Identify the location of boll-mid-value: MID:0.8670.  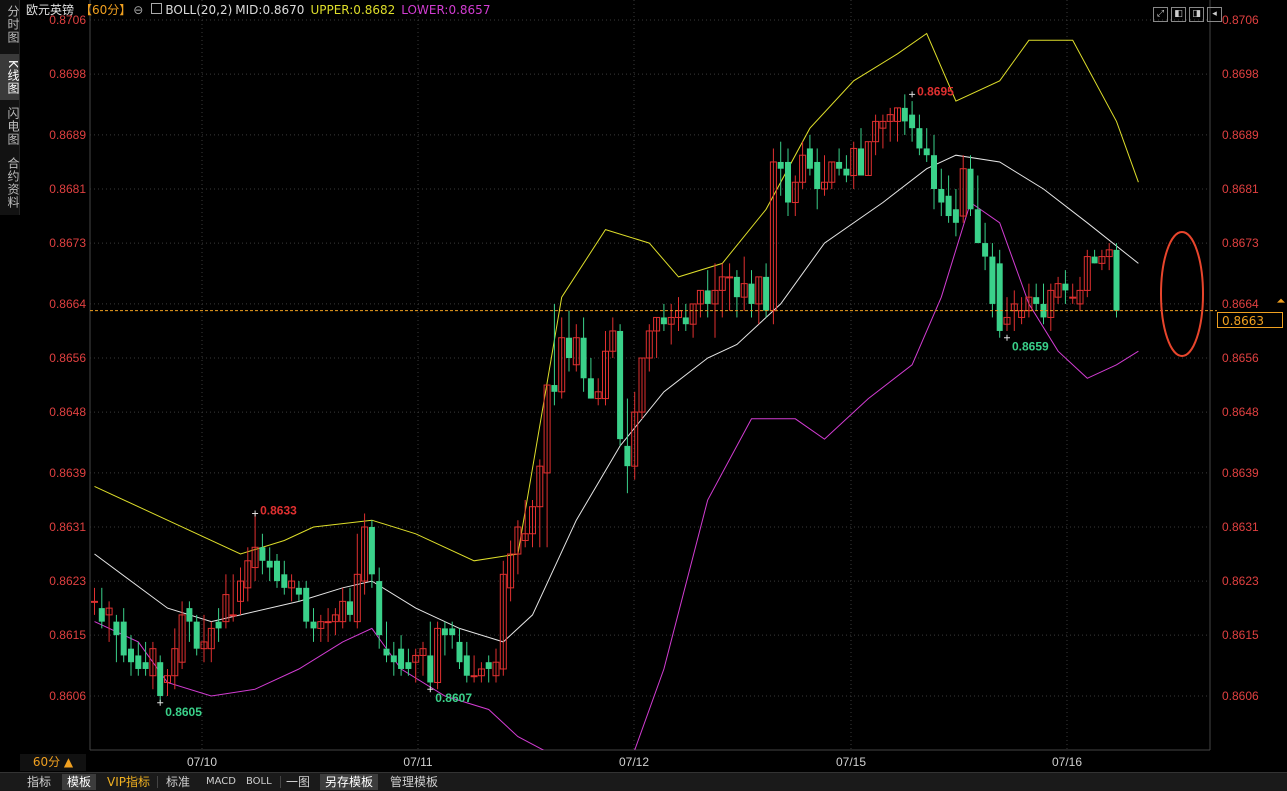
(270, 10).